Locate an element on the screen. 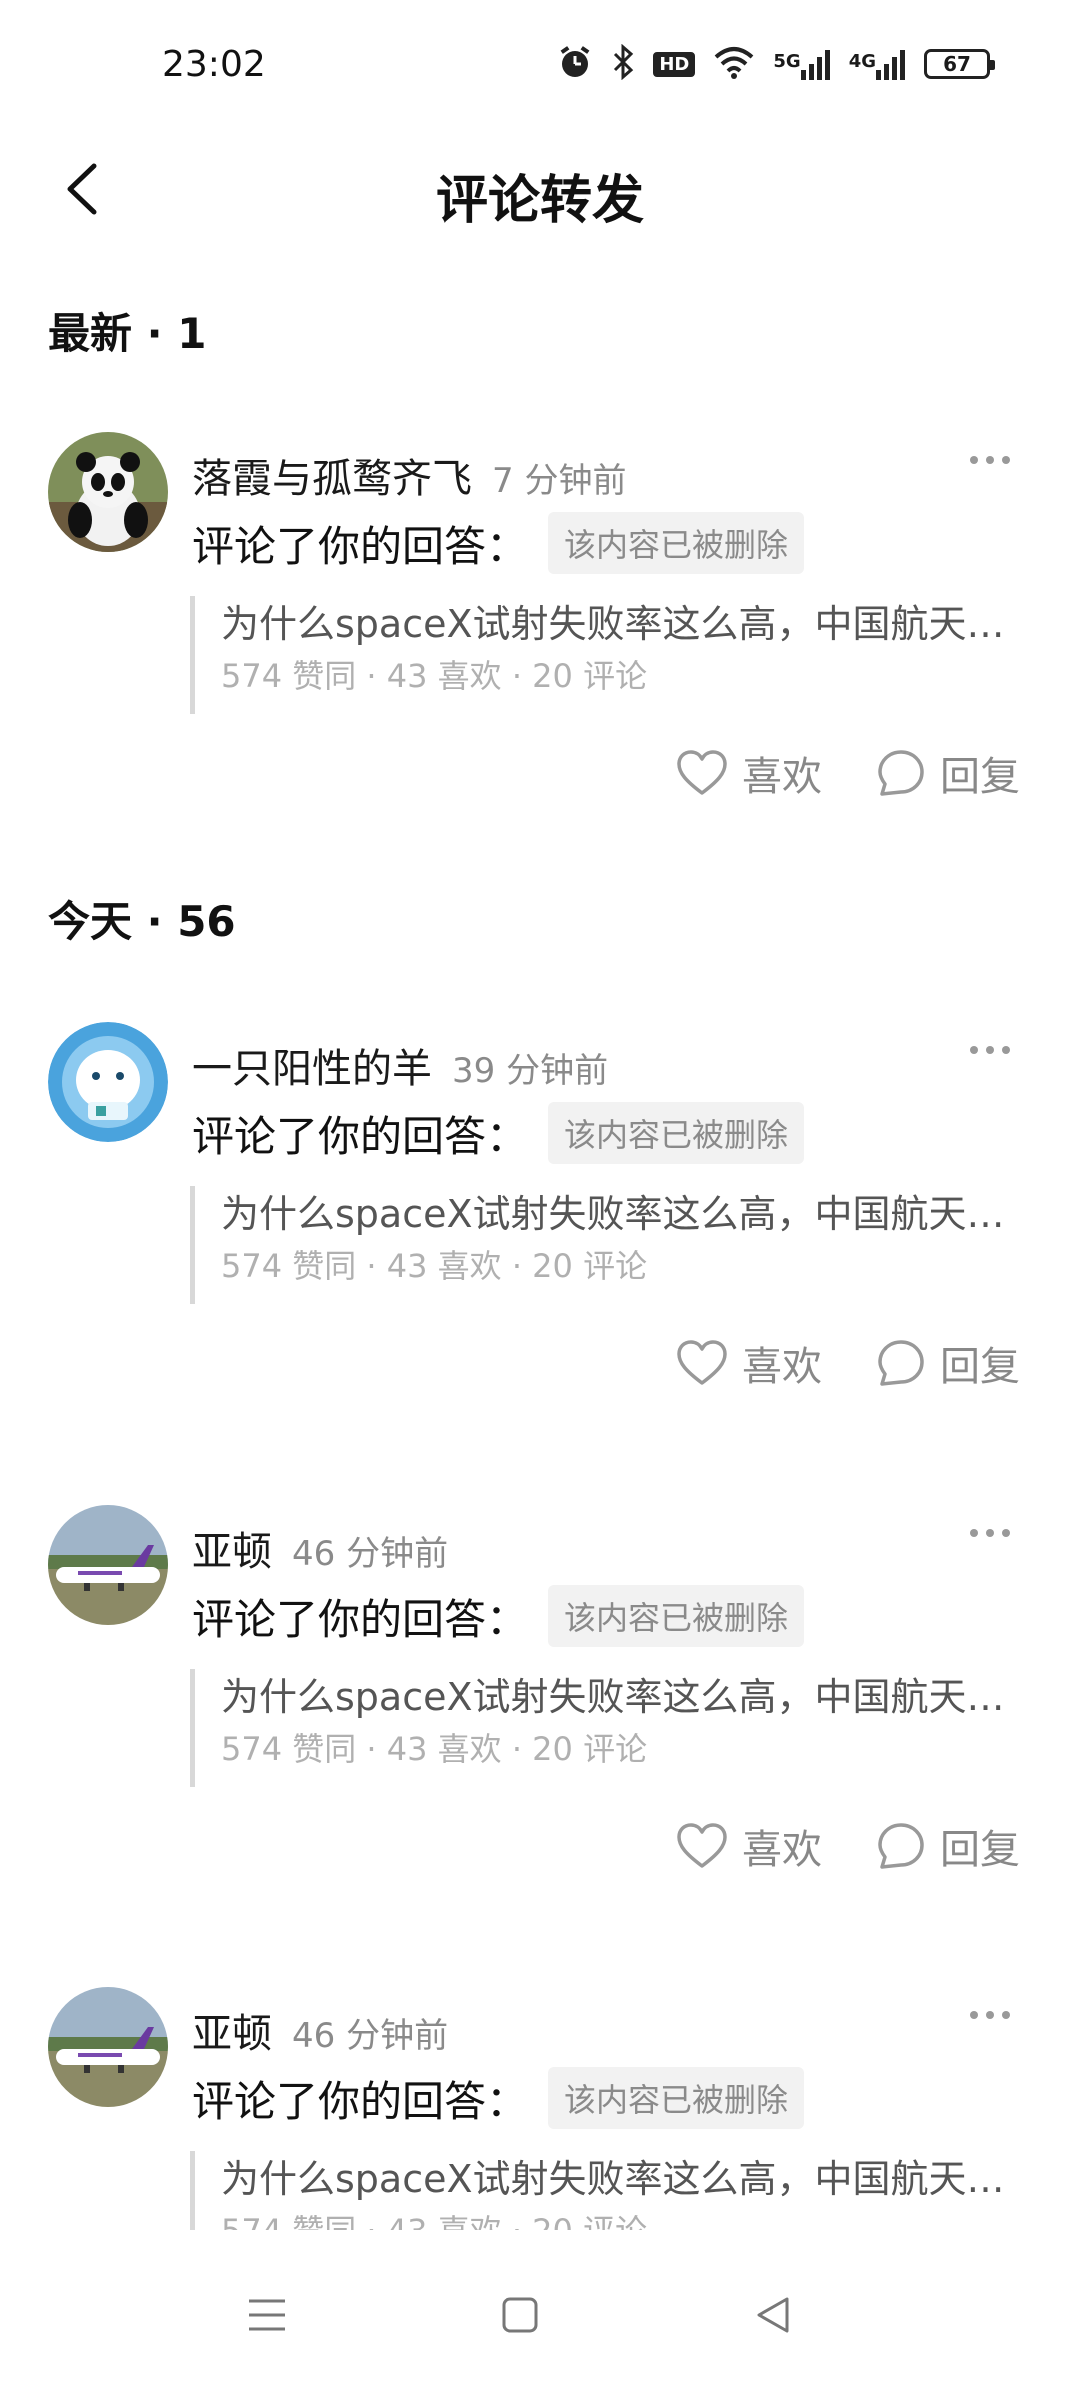 This screenshot has width=1080, height=2400. status-bar: 23:02 HD 5G 4G 67 is located at coordinates (540, 65).